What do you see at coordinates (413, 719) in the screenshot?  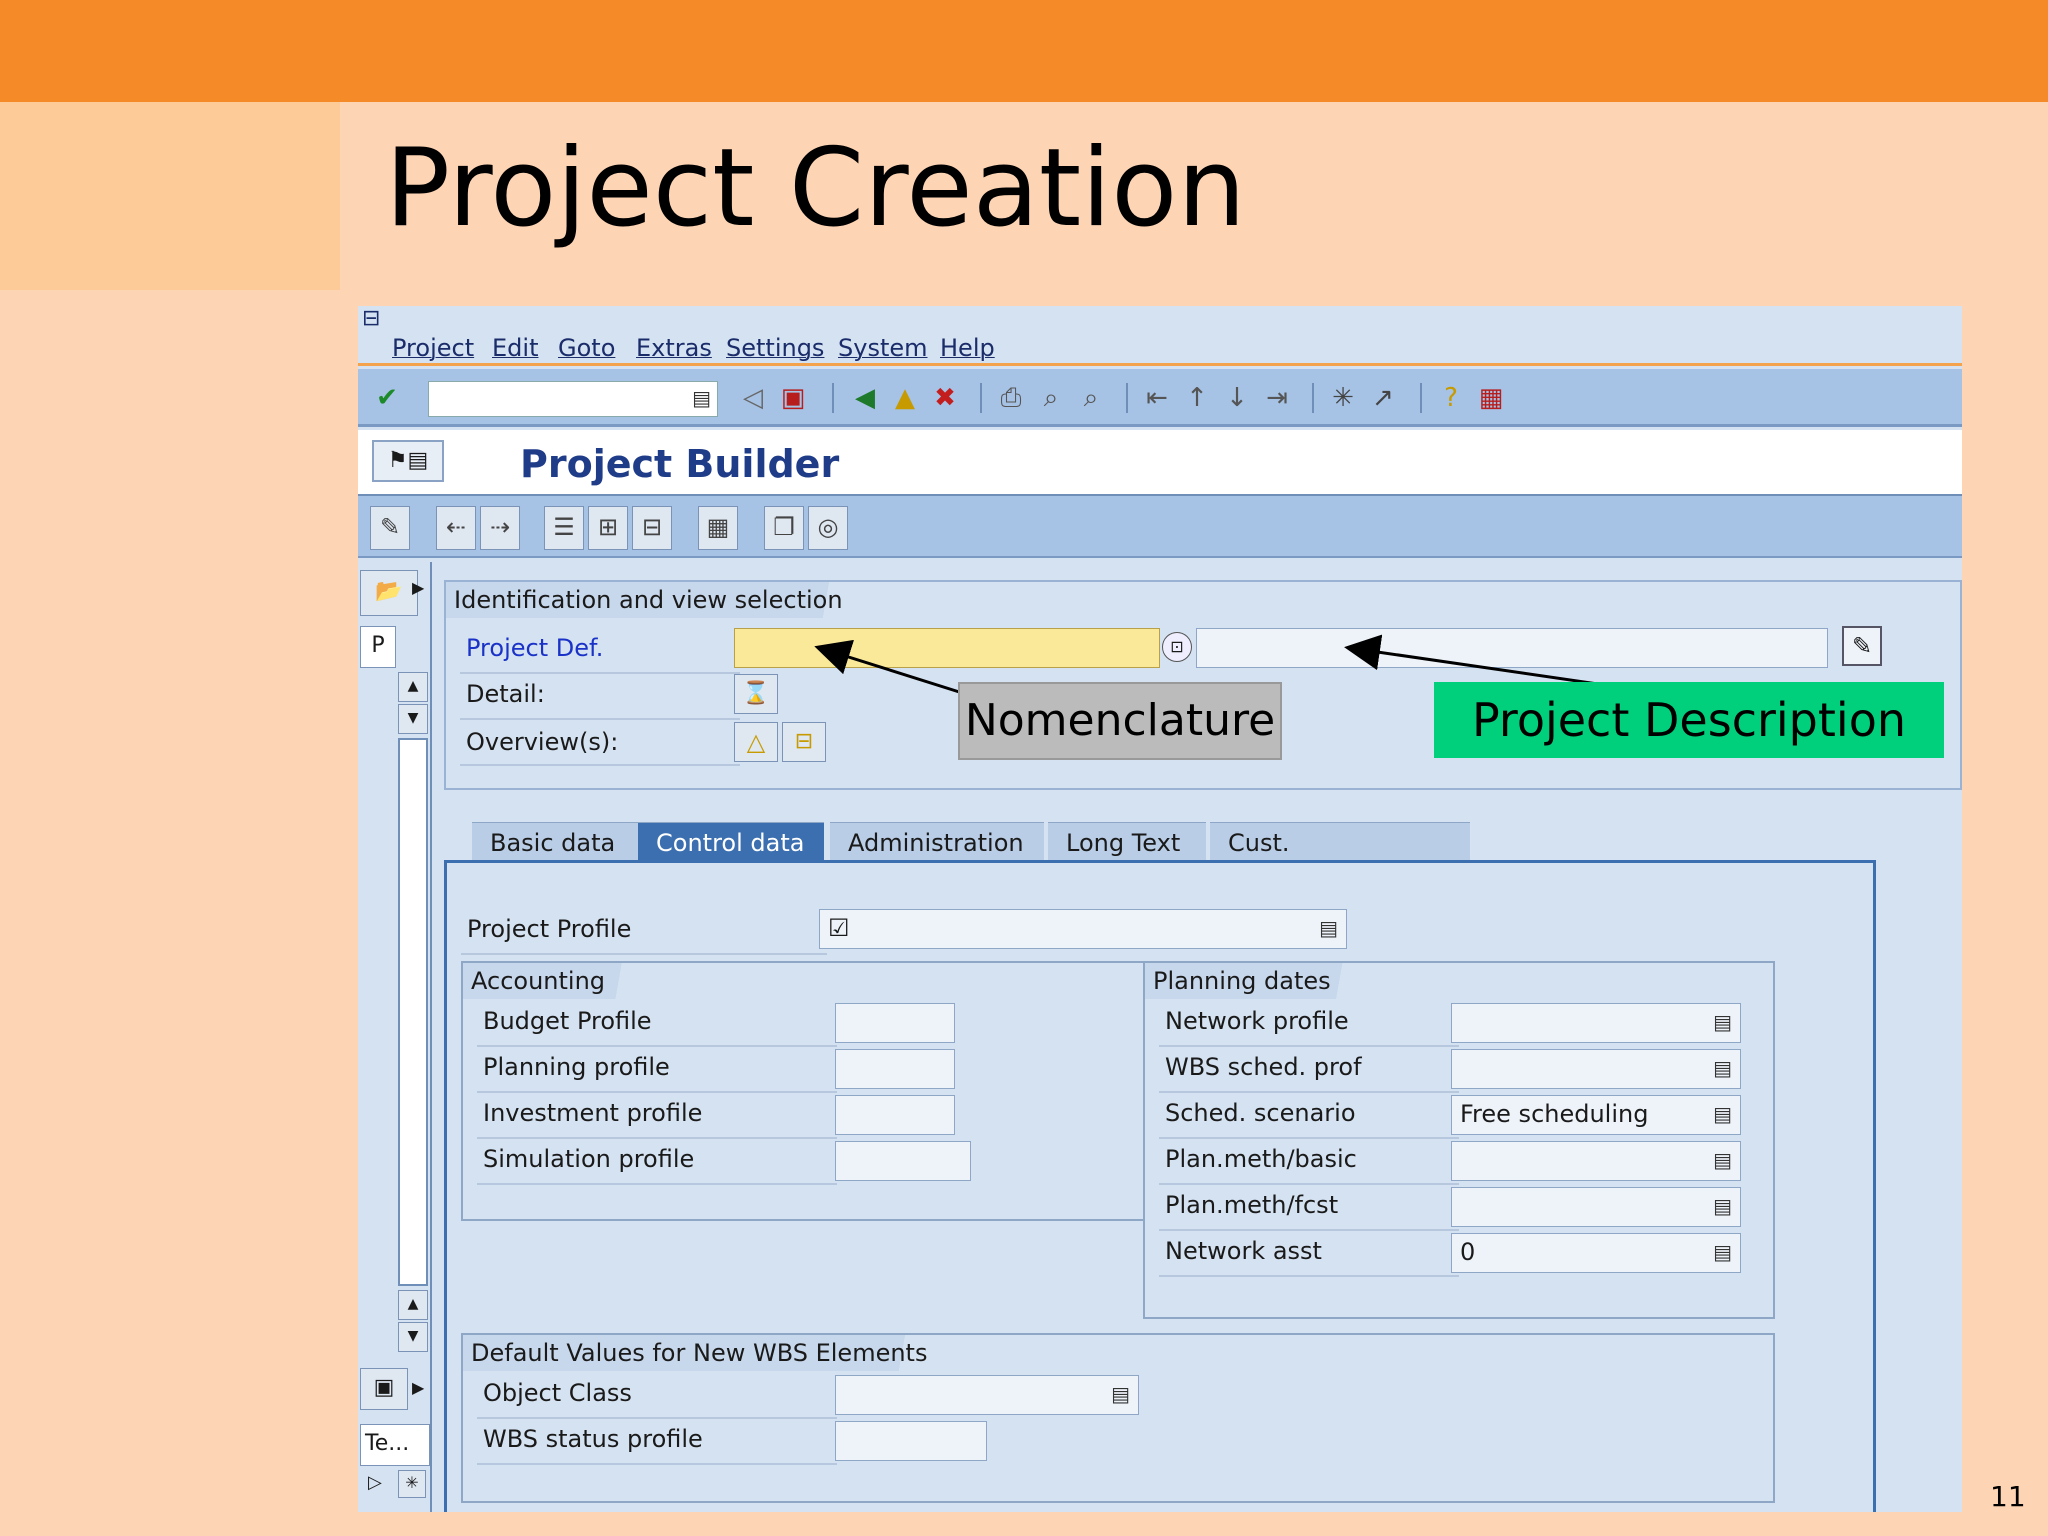 I see `scroll-down-icon: ▼` at bounding box center [413, 719].